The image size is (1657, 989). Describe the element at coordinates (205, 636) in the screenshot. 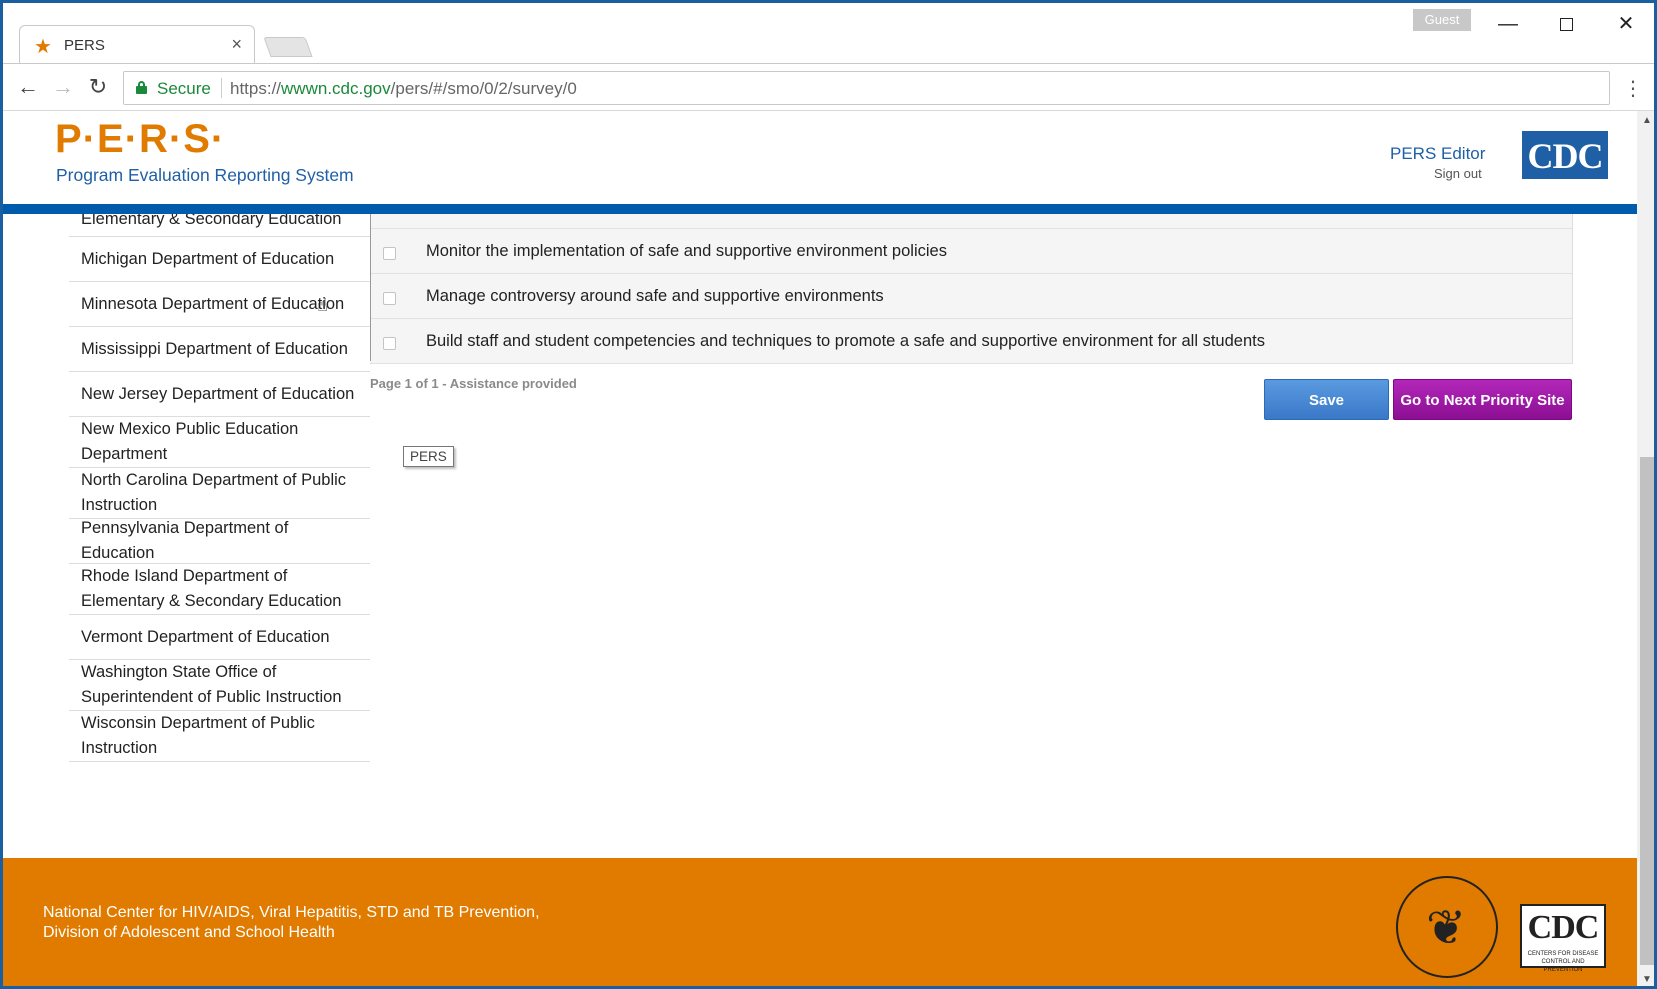

I see `site-list-item-label: Vermont Department of Education` at that location.